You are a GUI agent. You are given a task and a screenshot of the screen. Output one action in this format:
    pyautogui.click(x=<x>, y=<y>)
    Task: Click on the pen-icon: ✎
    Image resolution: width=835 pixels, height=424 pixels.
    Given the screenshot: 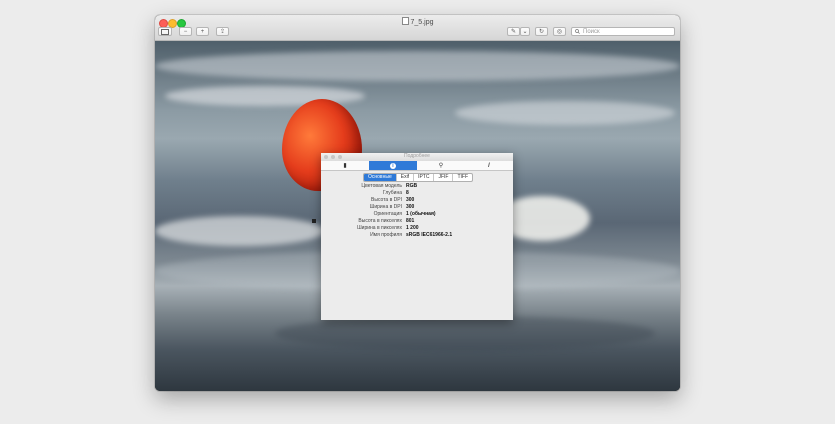 What is the action you would take?
    pyautogui.click(x=513, y=31)
    